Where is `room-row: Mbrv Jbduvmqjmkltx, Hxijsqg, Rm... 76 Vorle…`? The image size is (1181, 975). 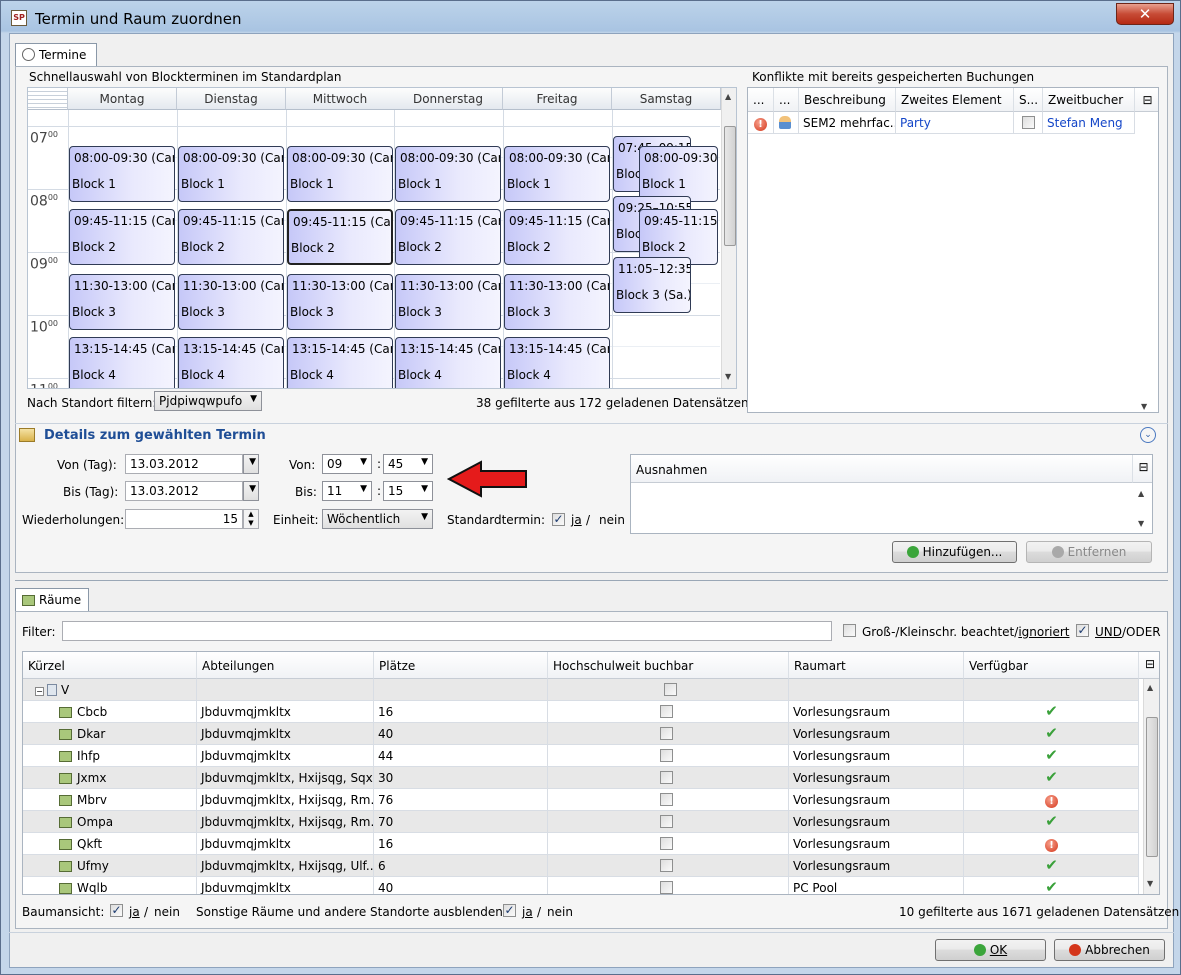
room-row: Mbrv Jbduvmqjmkltx, Hxijsqg, Rm... 76 Vorle… is located at coordinates (581, 800).